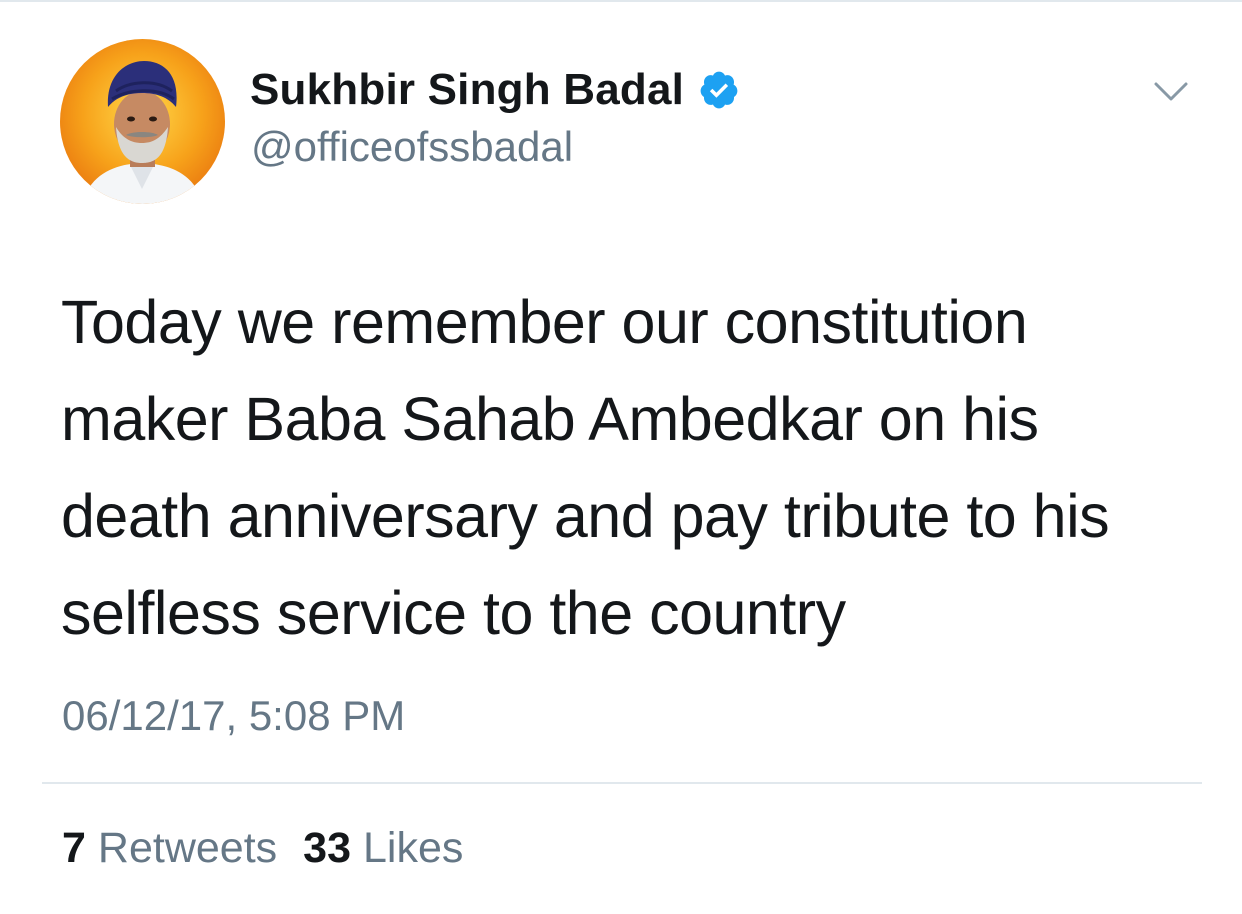 This screenshot has height=914, width=1242. Describe the element at coordinates (412, 147) in the screenshot. I see `author-handle: @officeofssbadal` at that location.